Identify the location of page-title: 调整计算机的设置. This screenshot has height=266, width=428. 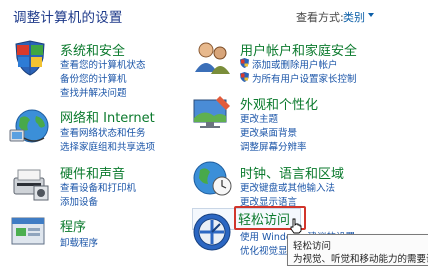
(68, 18).